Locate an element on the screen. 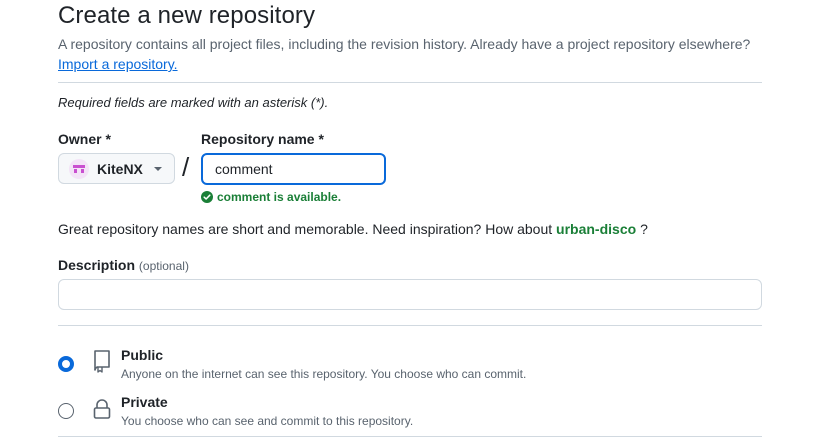 This screenshot has width=828, height=438. divider-bottom is located at coordinates (410, 436).